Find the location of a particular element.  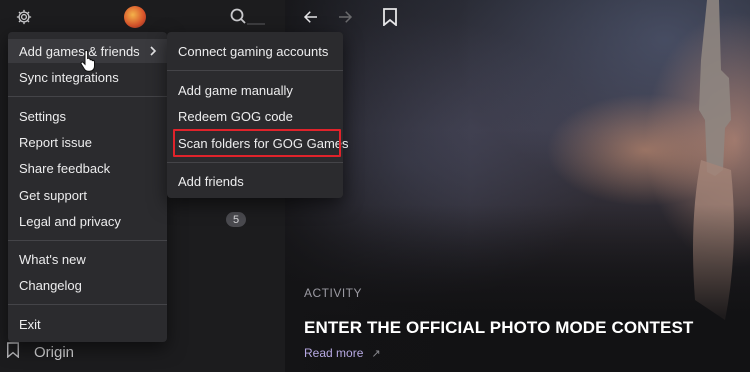

menu-item-label: Share feedback is located at coordinates (65, 168).